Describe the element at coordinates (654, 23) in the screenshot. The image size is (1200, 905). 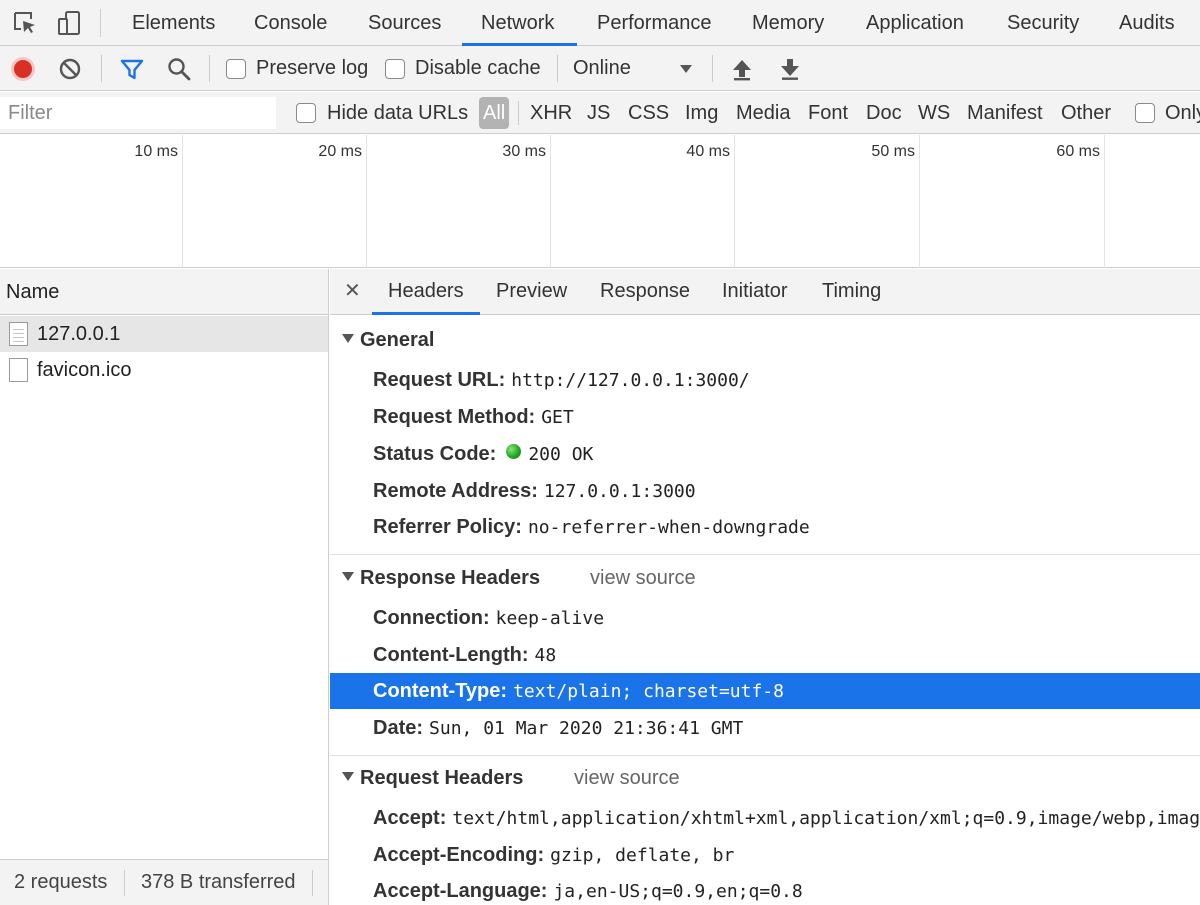
I see `tab-performance: Performance` at that location.